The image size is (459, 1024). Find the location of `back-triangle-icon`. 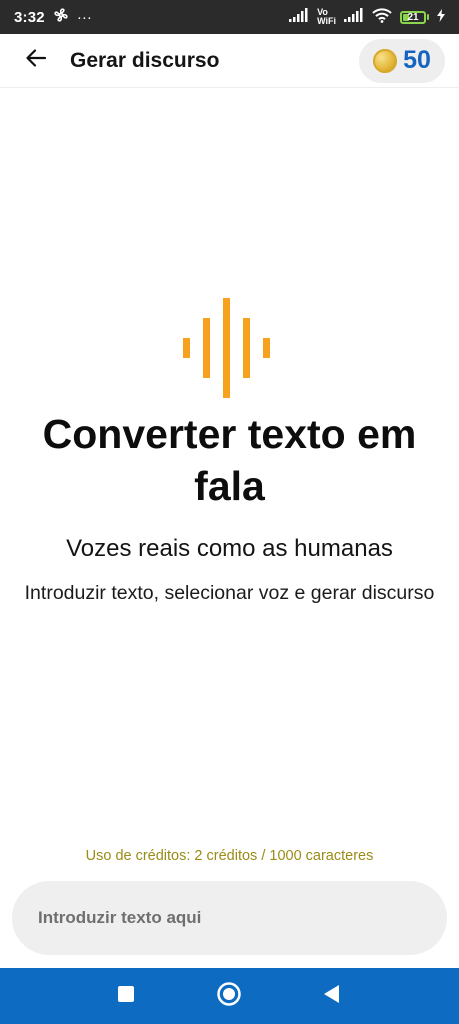

back-triangle-icon is located at coordinates (332, 996).